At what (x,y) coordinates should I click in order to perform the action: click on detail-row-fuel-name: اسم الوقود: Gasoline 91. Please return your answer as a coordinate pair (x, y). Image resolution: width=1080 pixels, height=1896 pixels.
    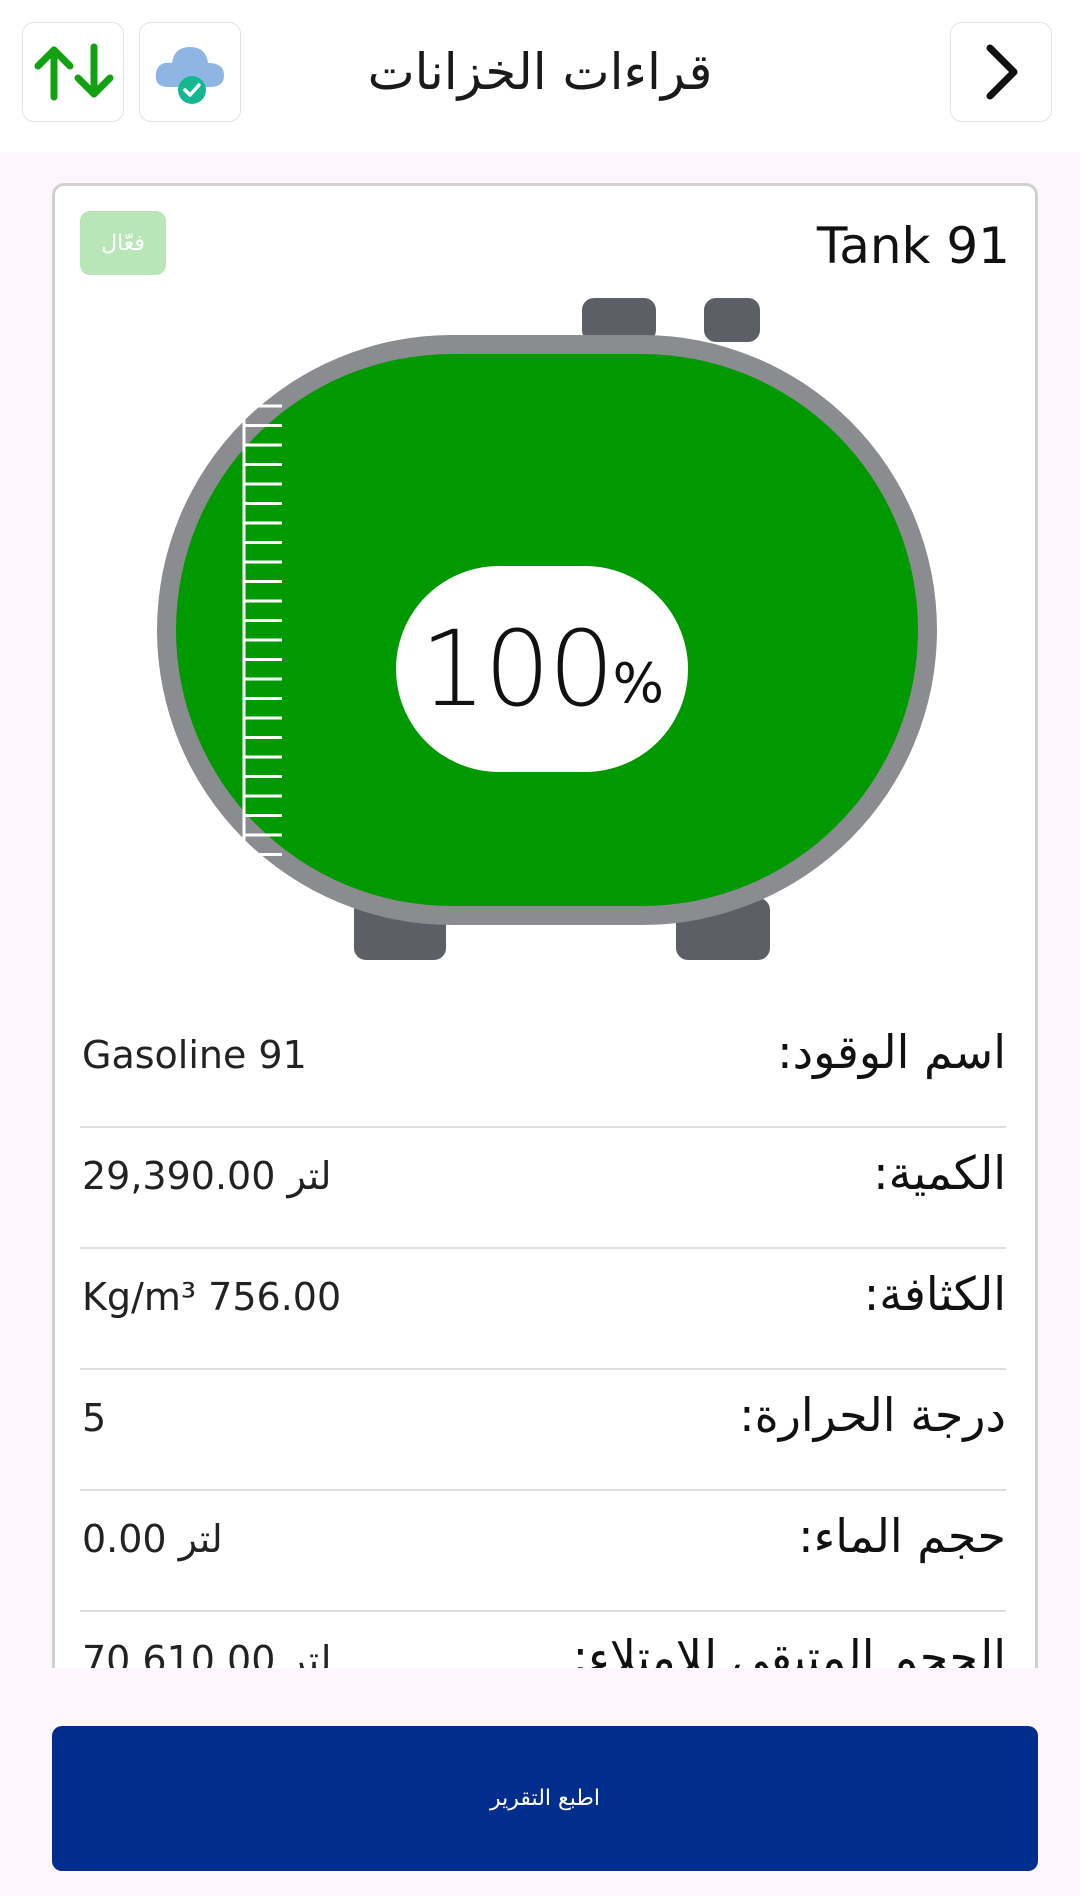
    Looking at the image, I should click on (543, 1067).